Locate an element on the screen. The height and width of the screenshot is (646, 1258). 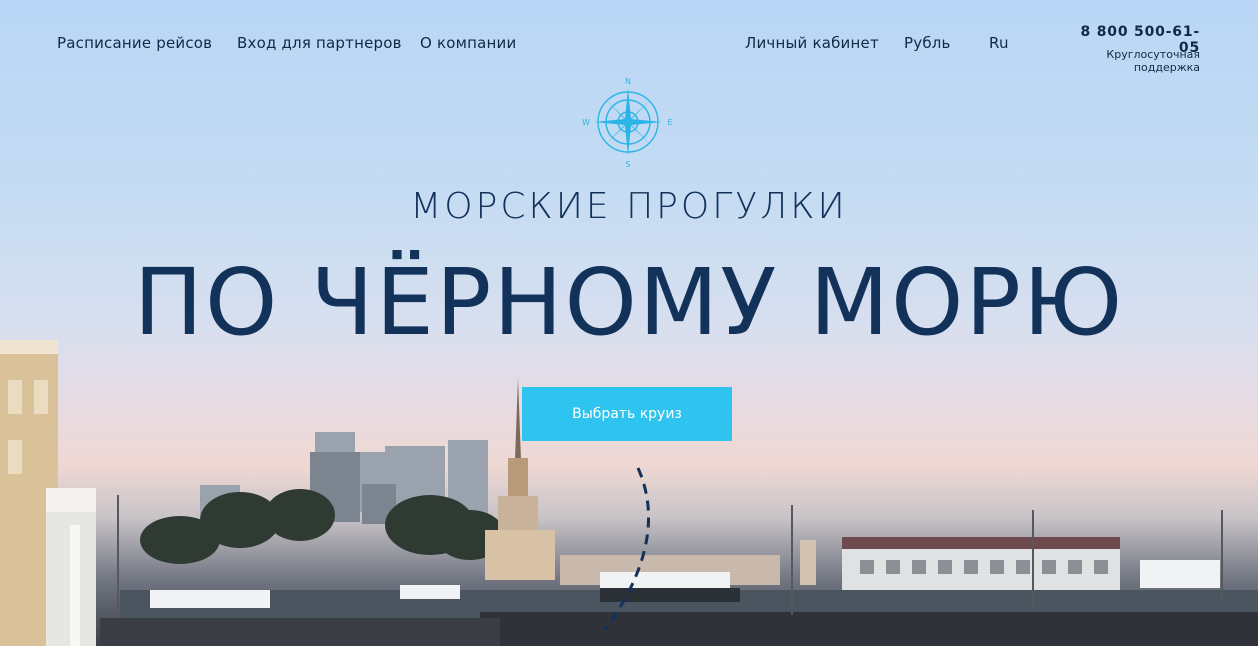
choose-cruise-button: Выбрать круиз is located at coordinates (627, 414).